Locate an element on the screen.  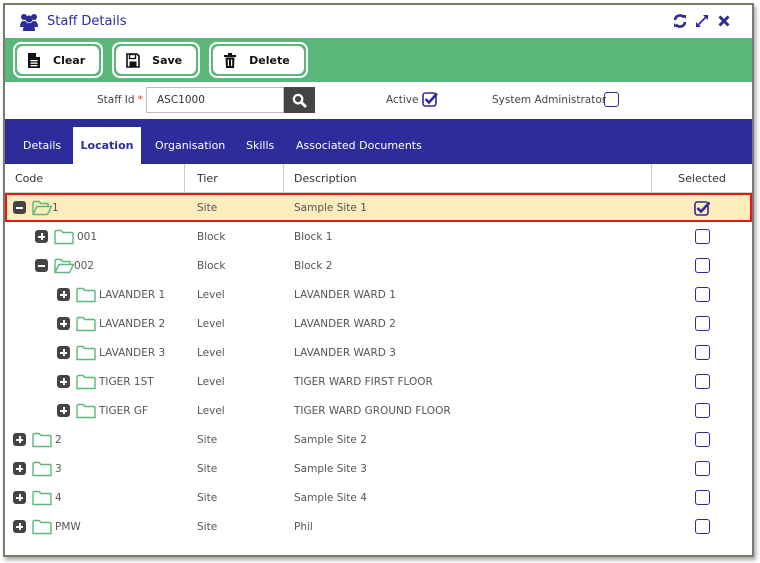
staff-form-row: Staff Id* Active System Administrator is located at coordinates (378, 100).